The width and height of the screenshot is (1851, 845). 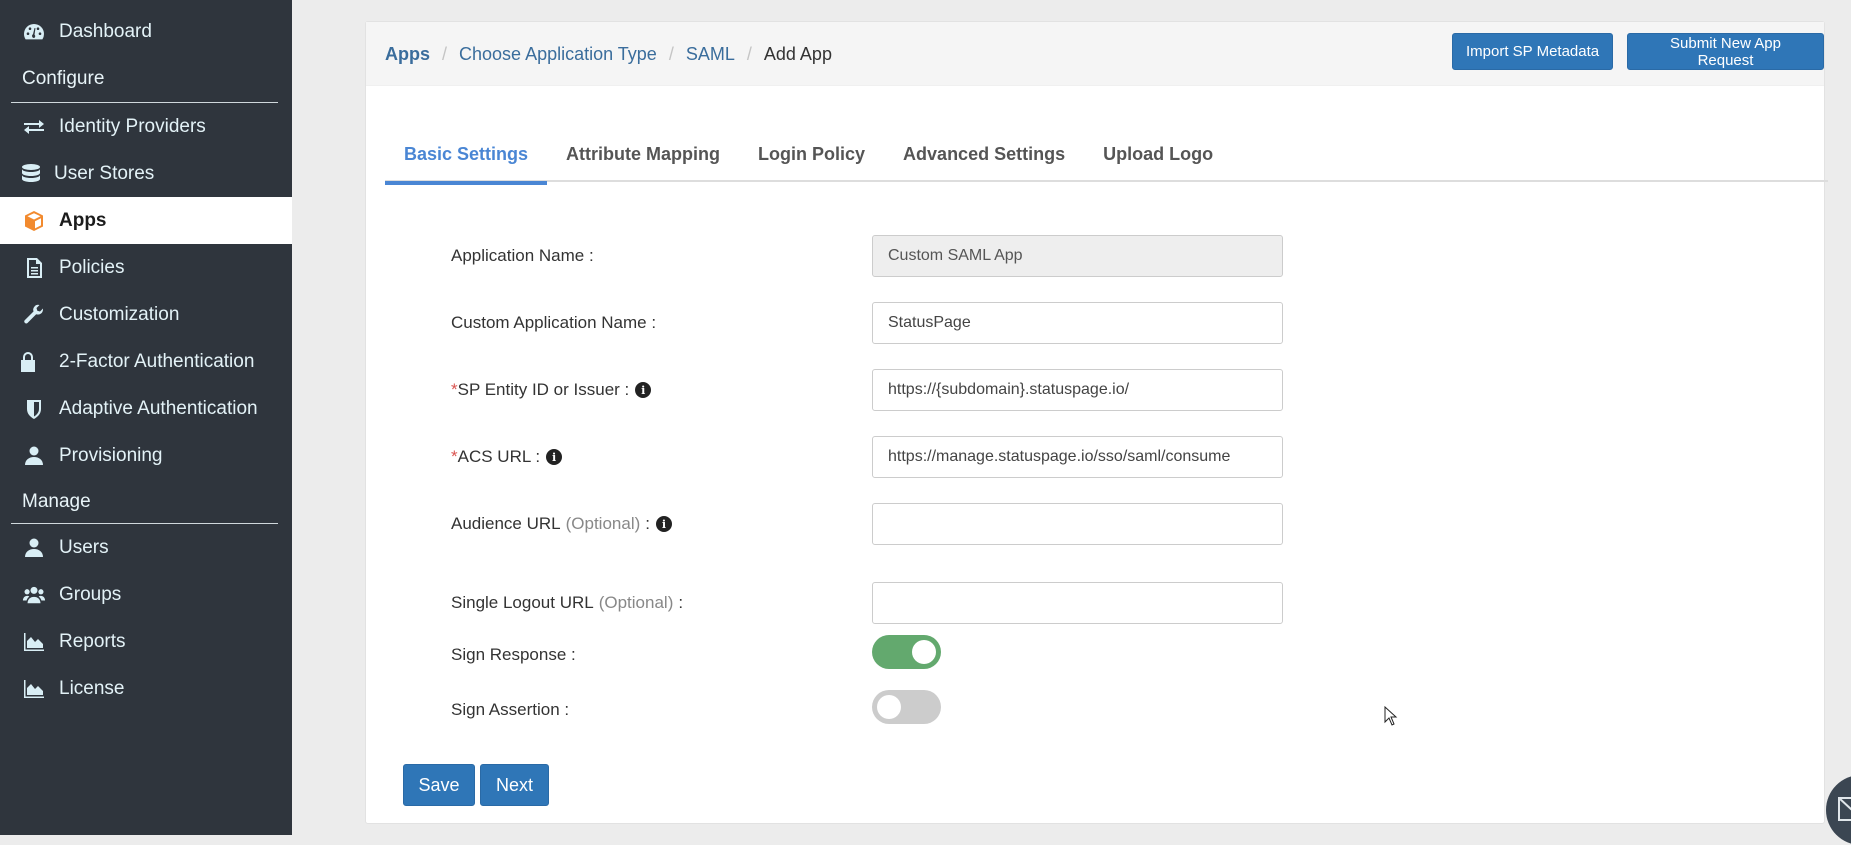 I want to click on wrench-icon, so click(x=29, y=315).